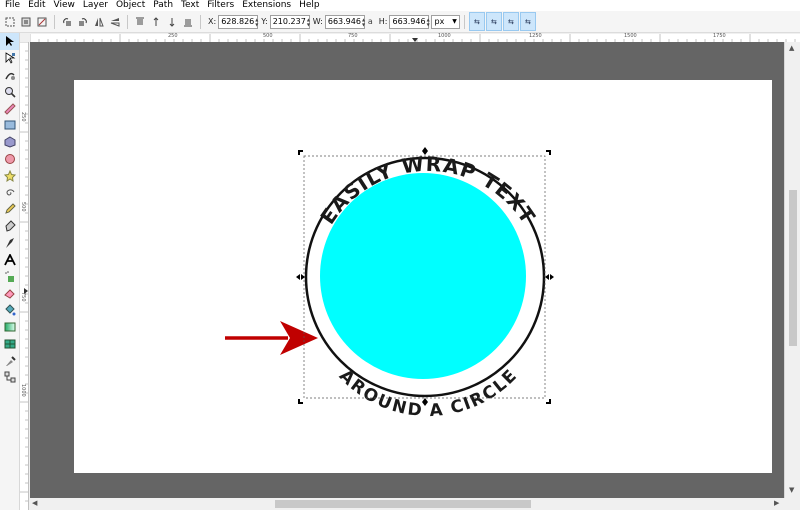 The image size is (800, 510). What do you see at coordinates (172, 22) in the screenshot?
I see `lower-button` at bounding box center [172, 22].